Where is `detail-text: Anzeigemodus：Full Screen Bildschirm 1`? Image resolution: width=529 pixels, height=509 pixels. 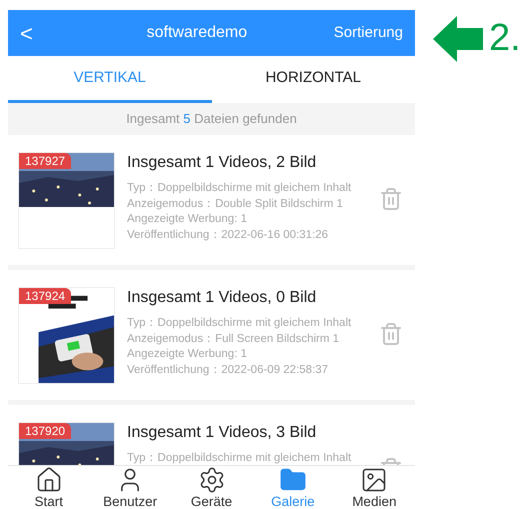
detail-text: Anzeigemodus：Full Screen Bildschirm 1 is located at coordinates (233, 339).